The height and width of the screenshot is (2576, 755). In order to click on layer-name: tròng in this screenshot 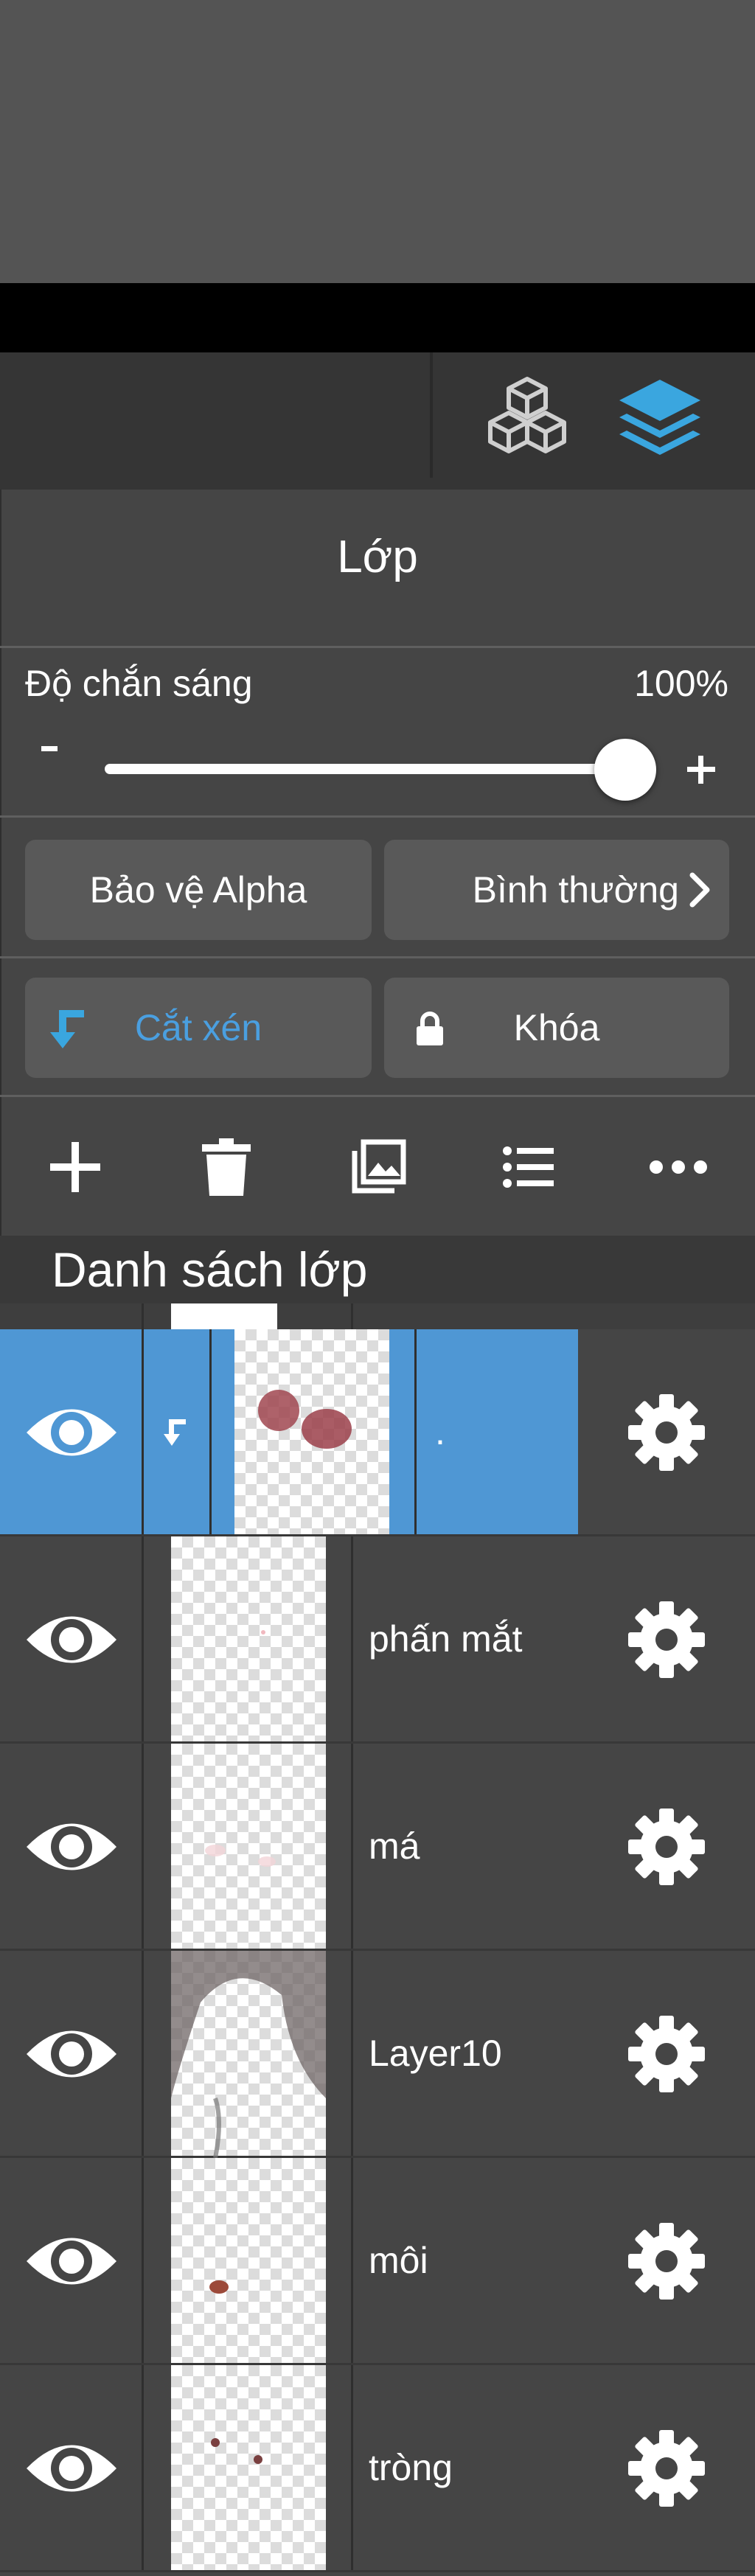, I will do `click(411, 2467)`.